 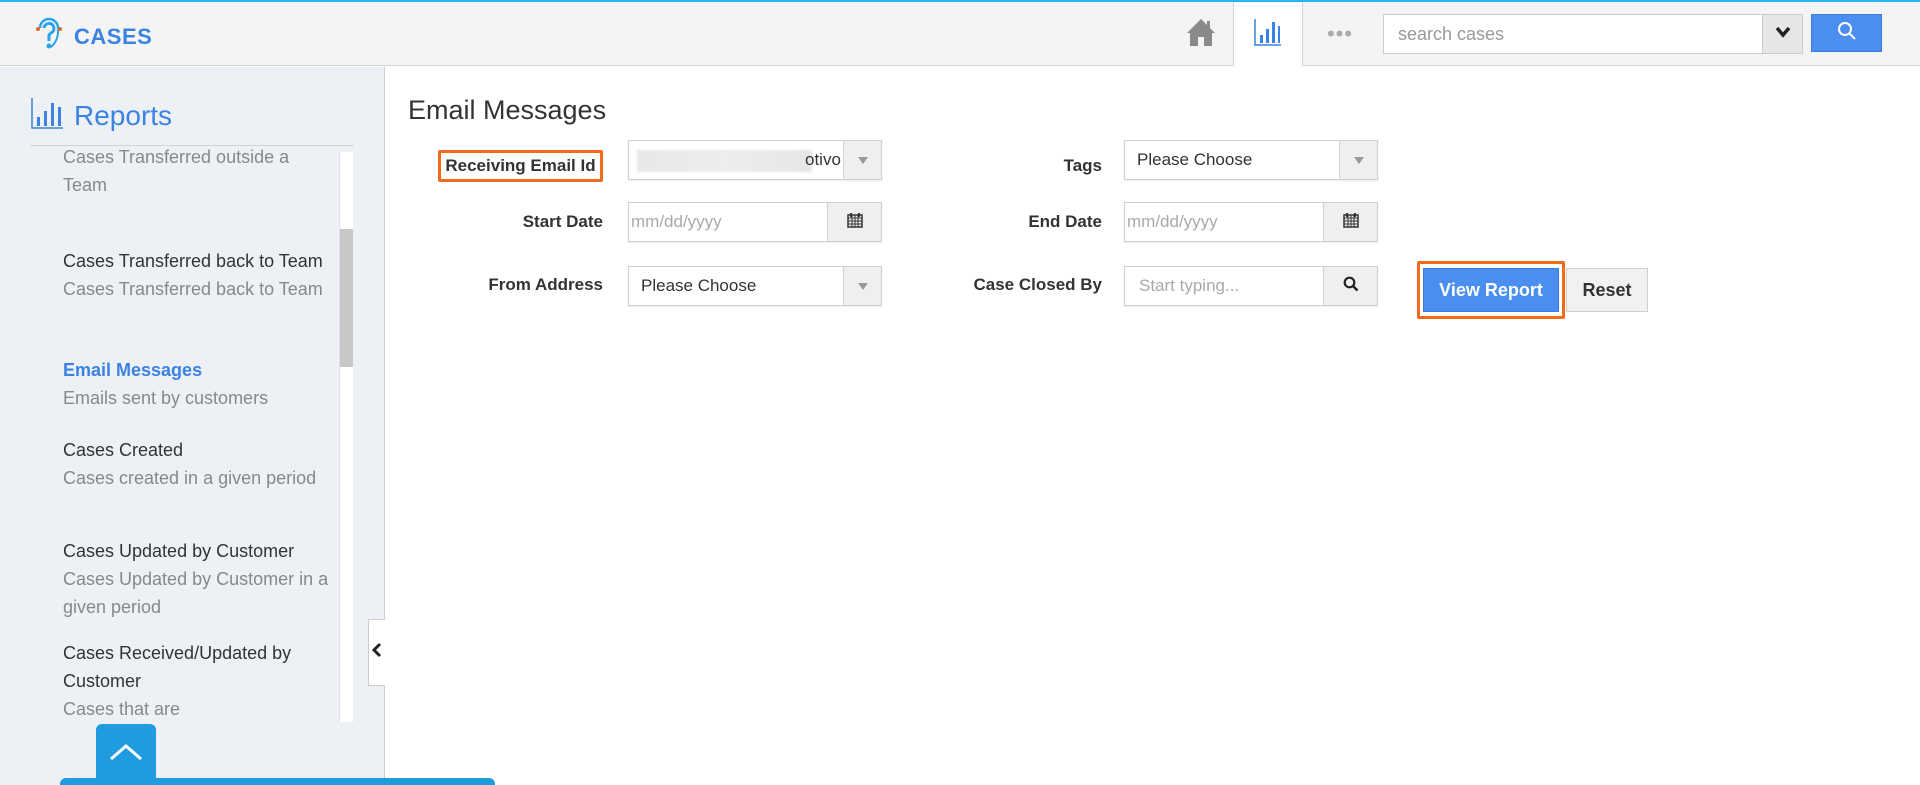 What do you see at coordinates (133, 370) in the screenshot?
I see `report-item-title: Email Messages` at bounding box center [133, 370].